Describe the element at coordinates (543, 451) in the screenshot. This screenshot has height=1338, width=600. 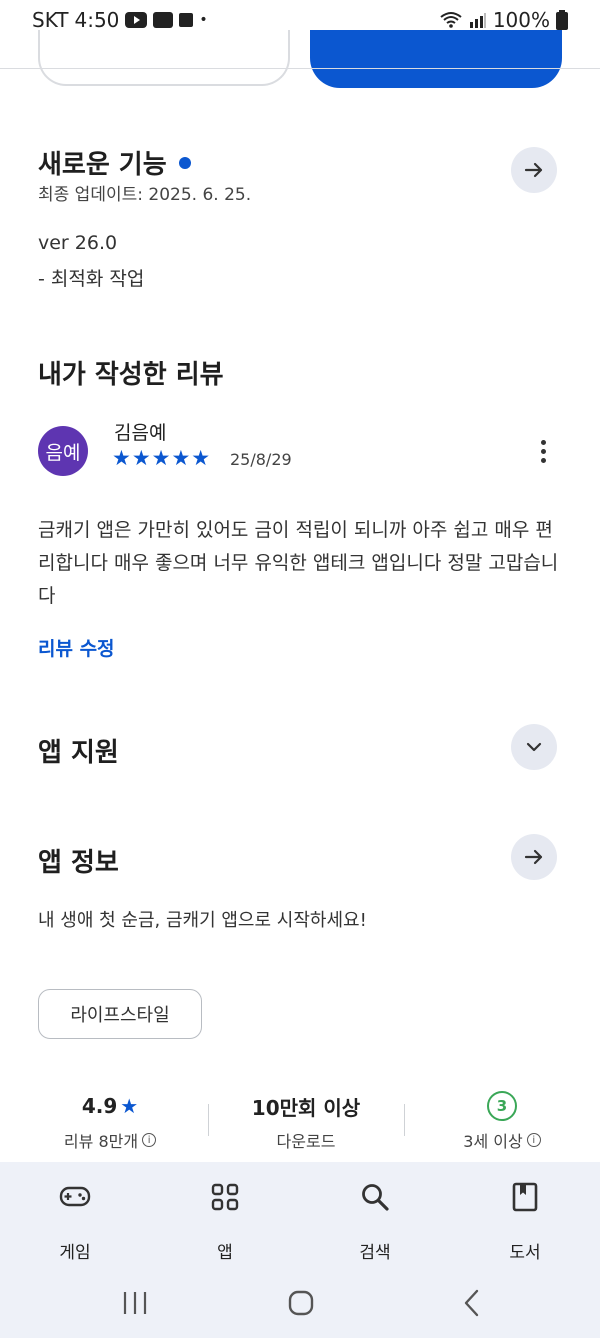
I see `review-more-options-button` at that location.